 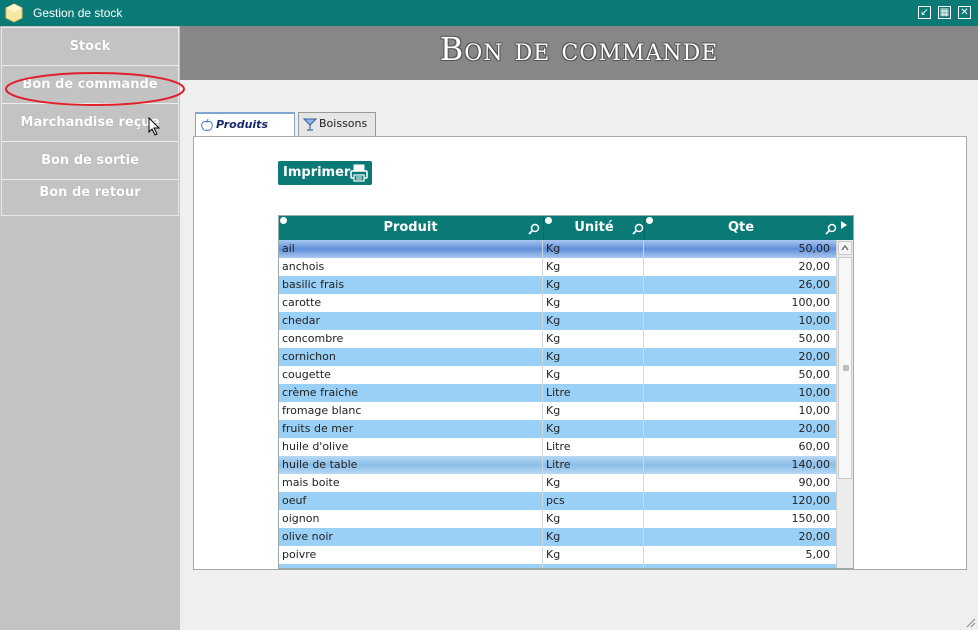 I want to click on print-button: Imprimer, so click(x=325, y=173).